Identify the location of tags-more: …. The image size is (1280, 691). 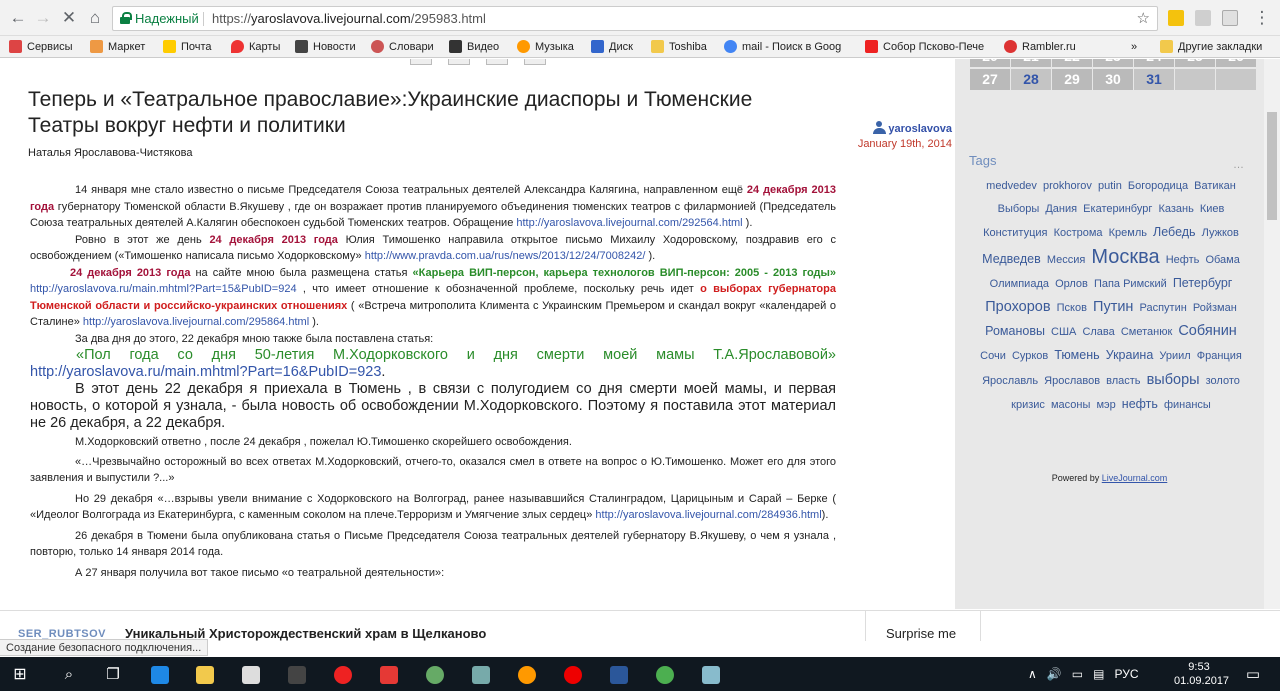
(1238, 165).